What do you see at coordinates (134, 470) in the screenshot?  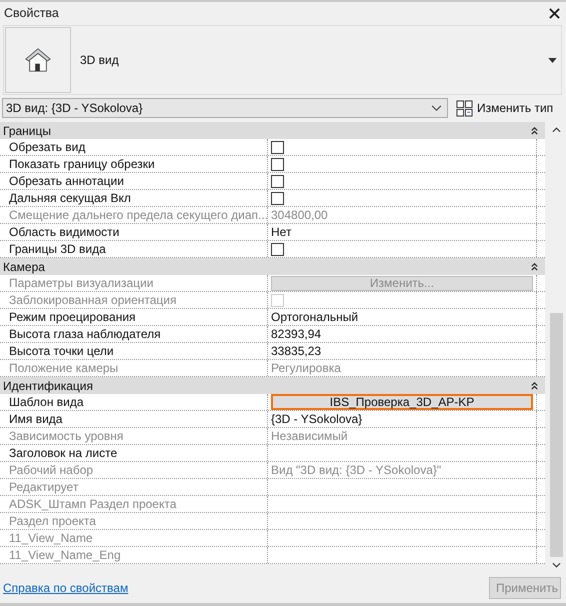 I see `property-label: Рабочий набор` at bounding box center [134, 470].